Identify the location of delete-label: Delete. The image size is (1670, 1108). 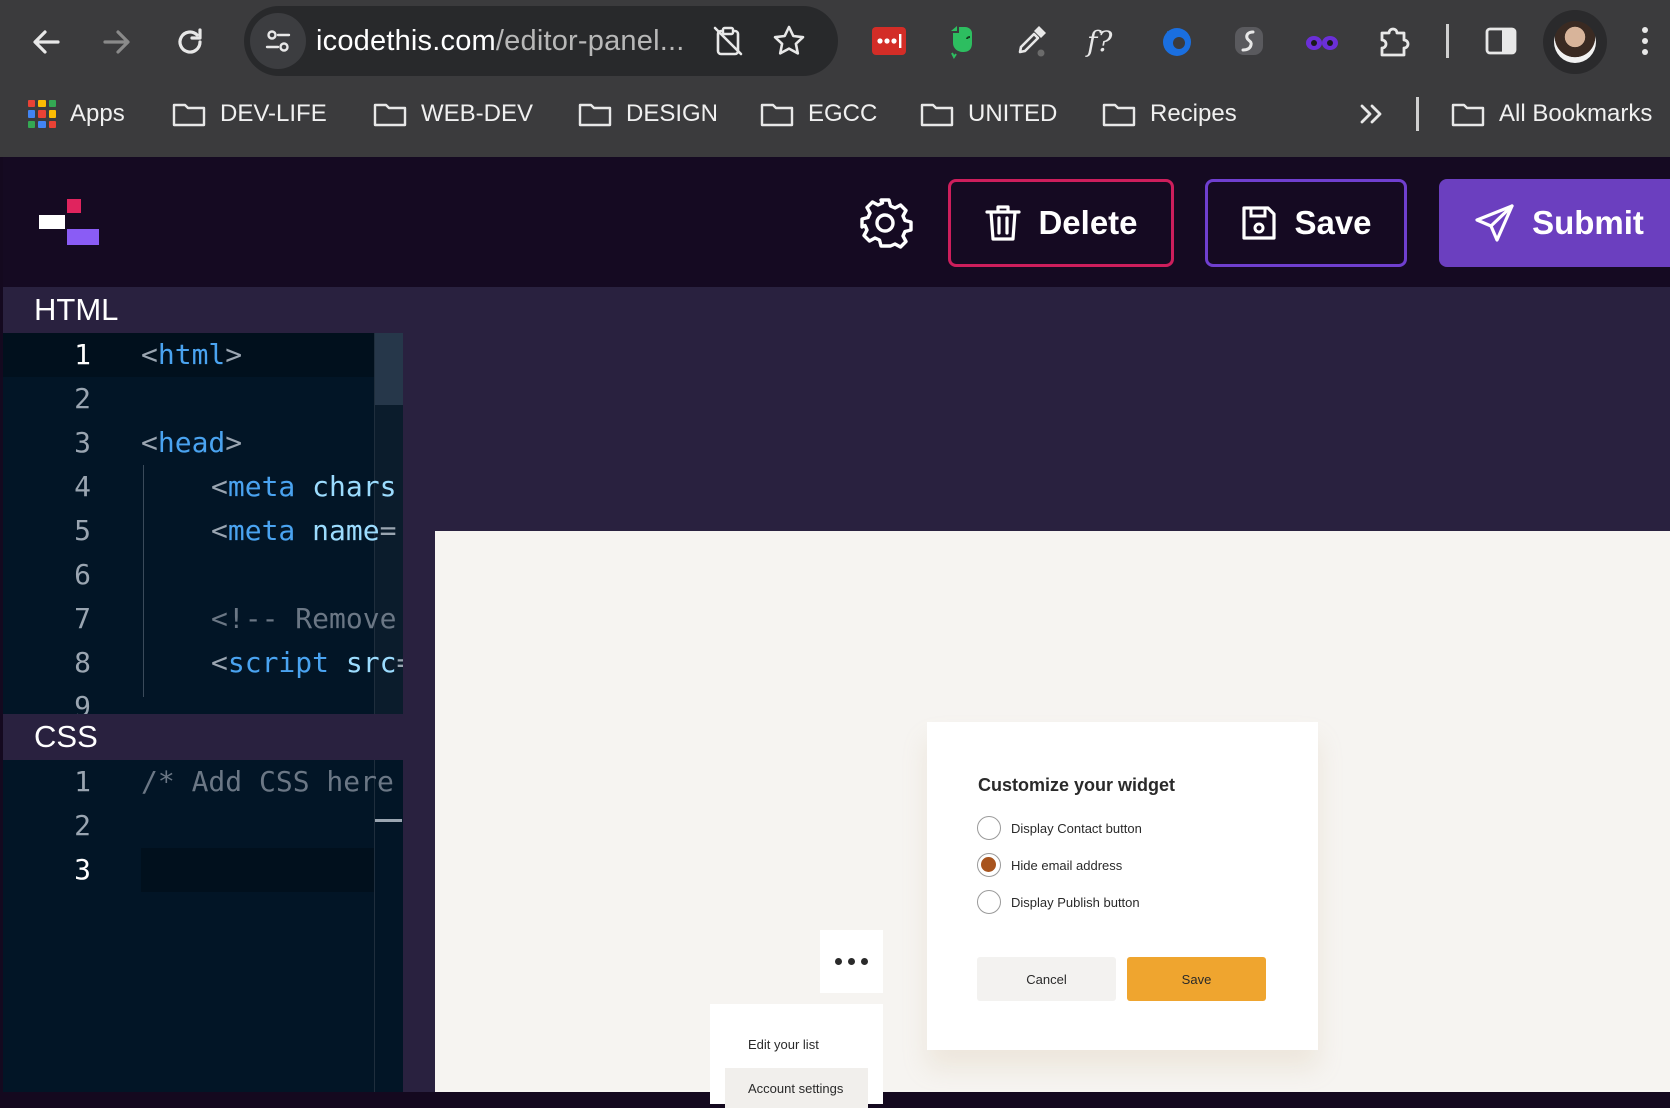
(1088, 222).